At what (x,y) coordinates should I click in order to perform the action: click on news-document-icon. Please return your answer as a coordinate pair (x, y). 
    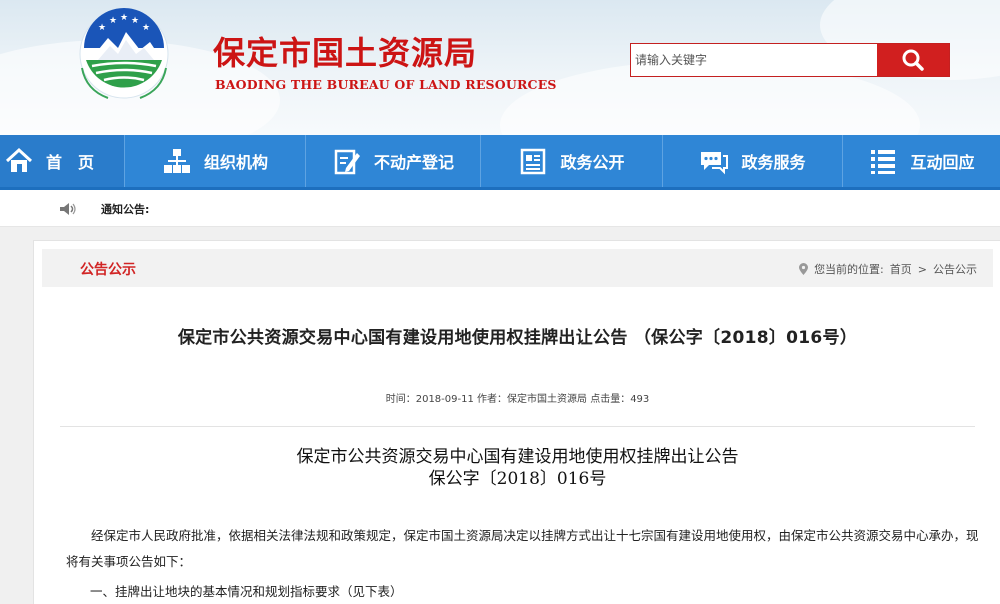
    Looking at the image, I should click on (533, 161).